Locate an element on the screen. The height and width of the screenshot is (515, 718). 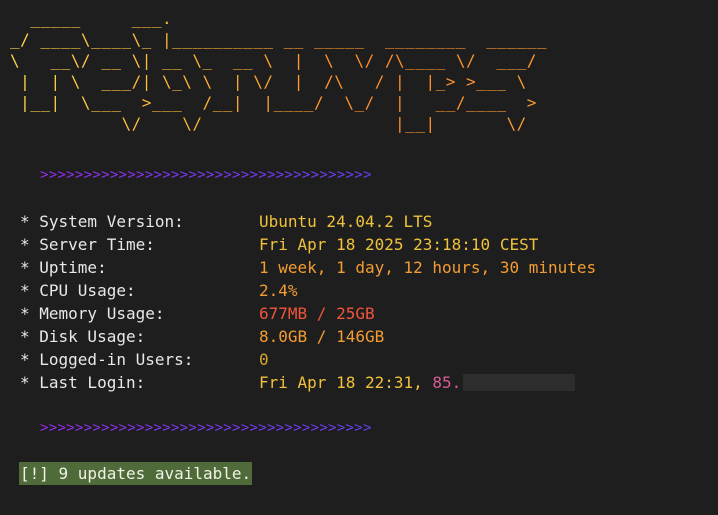
info-row-system-version: * System Version: Ubuntu 24.04.2 LTS is located at coordinates (308, 221).